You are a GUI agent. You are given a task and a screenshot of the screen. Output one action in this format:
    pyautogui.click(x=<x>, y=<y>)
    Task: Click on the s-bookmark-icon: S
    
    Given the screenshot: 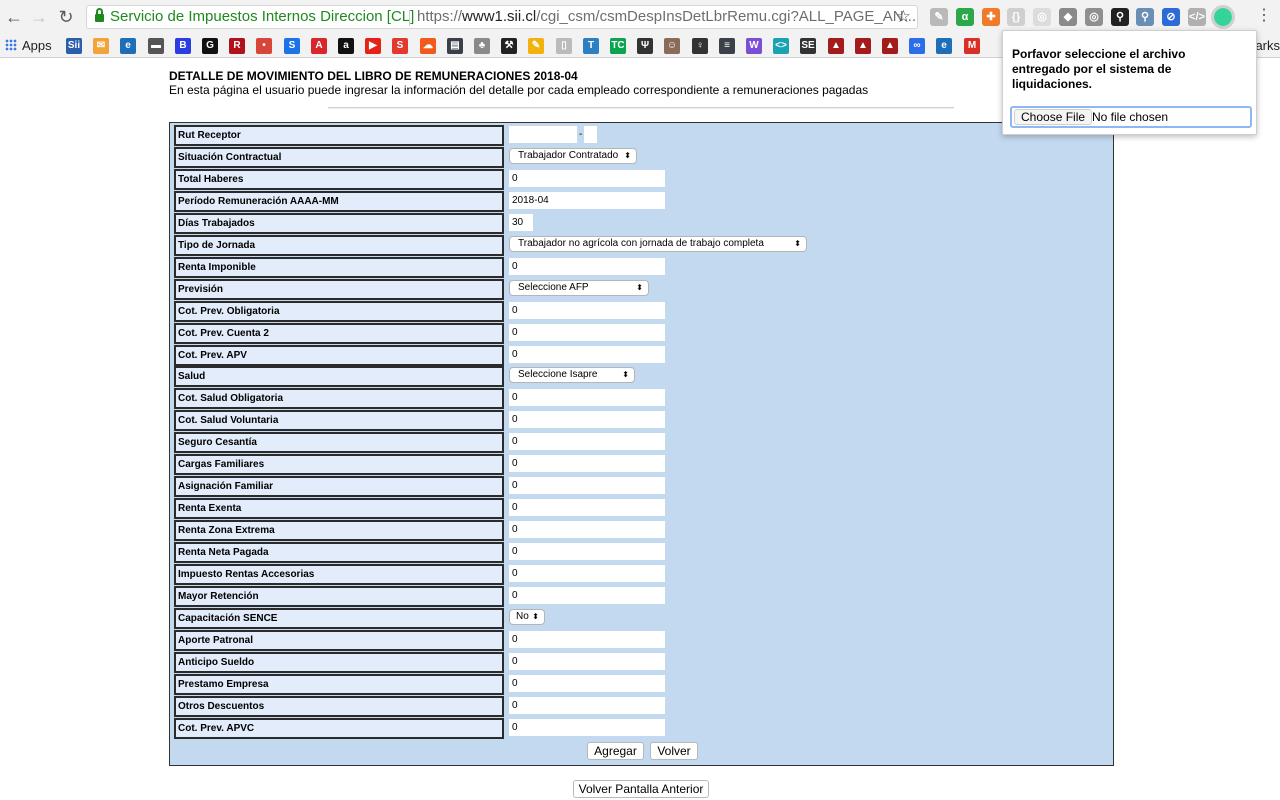 What is the action you would take?
    pyautogui.click(x=400, y=46)
    